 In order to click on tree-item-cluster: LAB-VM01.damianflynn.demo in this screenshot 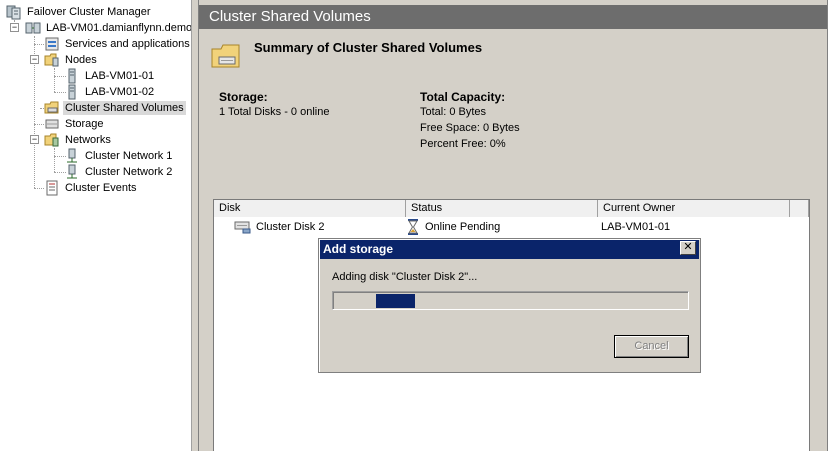, I will do `click(108, 28)`.